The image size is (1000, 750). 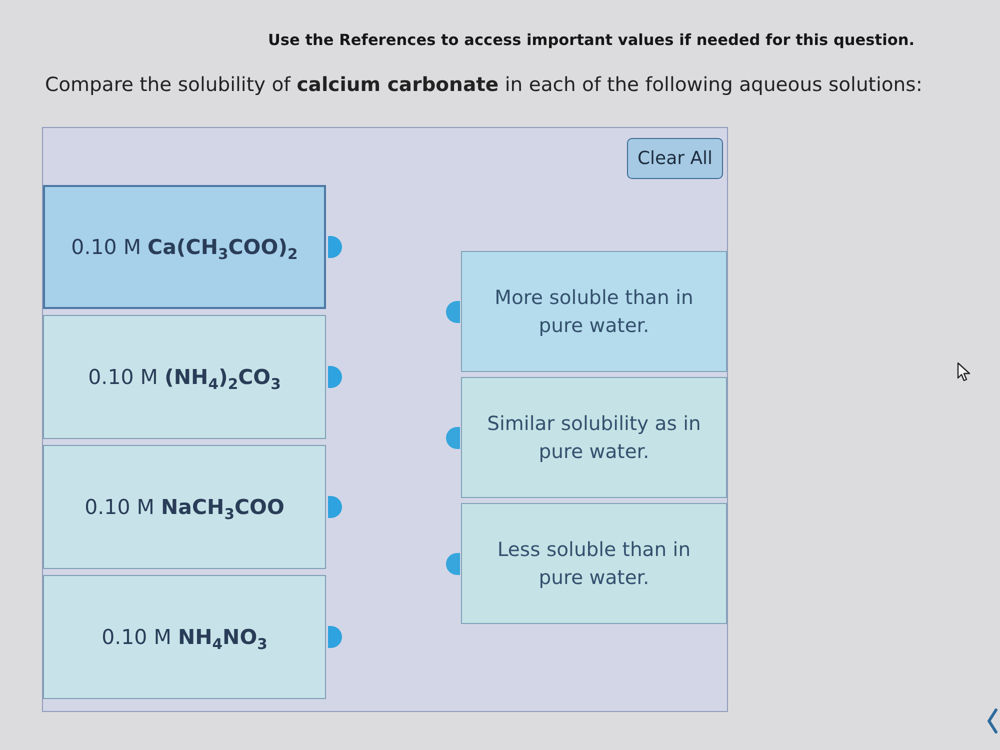 I want to click on clear-all-button: Clear All, so click(x=675, y=158).